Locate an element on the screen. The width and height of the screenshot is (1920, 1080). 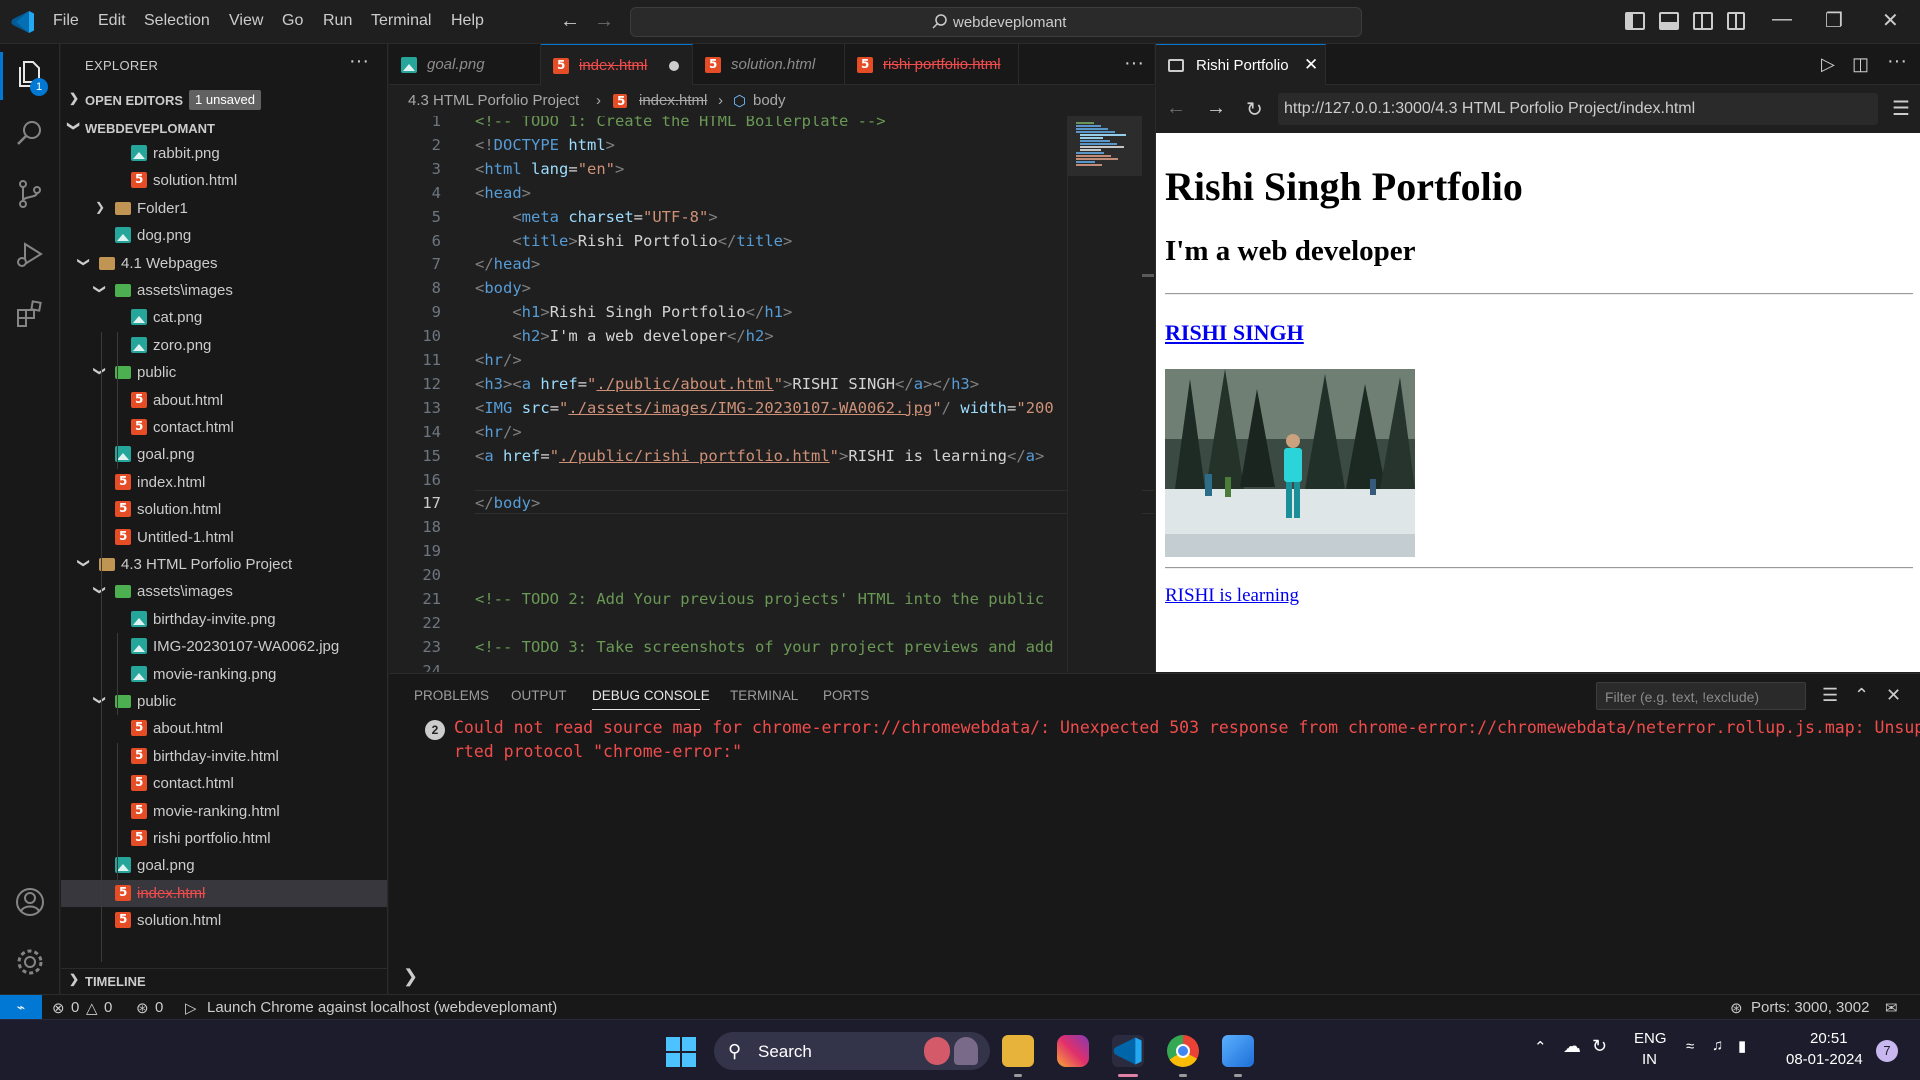
workspace-header: ❯ WEBDEVEPLOMANT is located at coordinates (224, 128).